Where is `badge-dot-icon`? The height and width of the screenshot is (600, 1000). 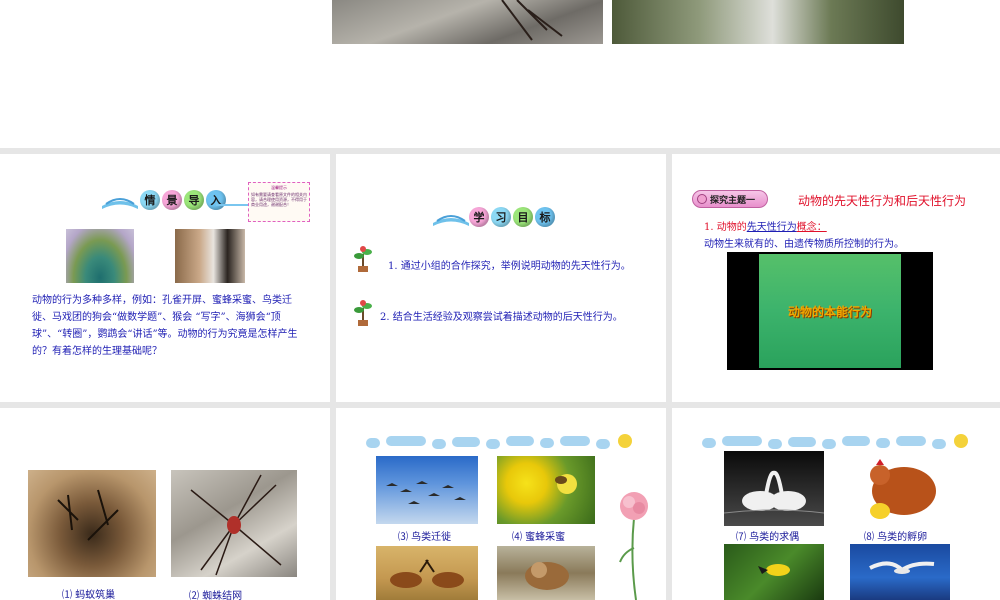 badge-dot-icon is located at coordinates (702, 199).